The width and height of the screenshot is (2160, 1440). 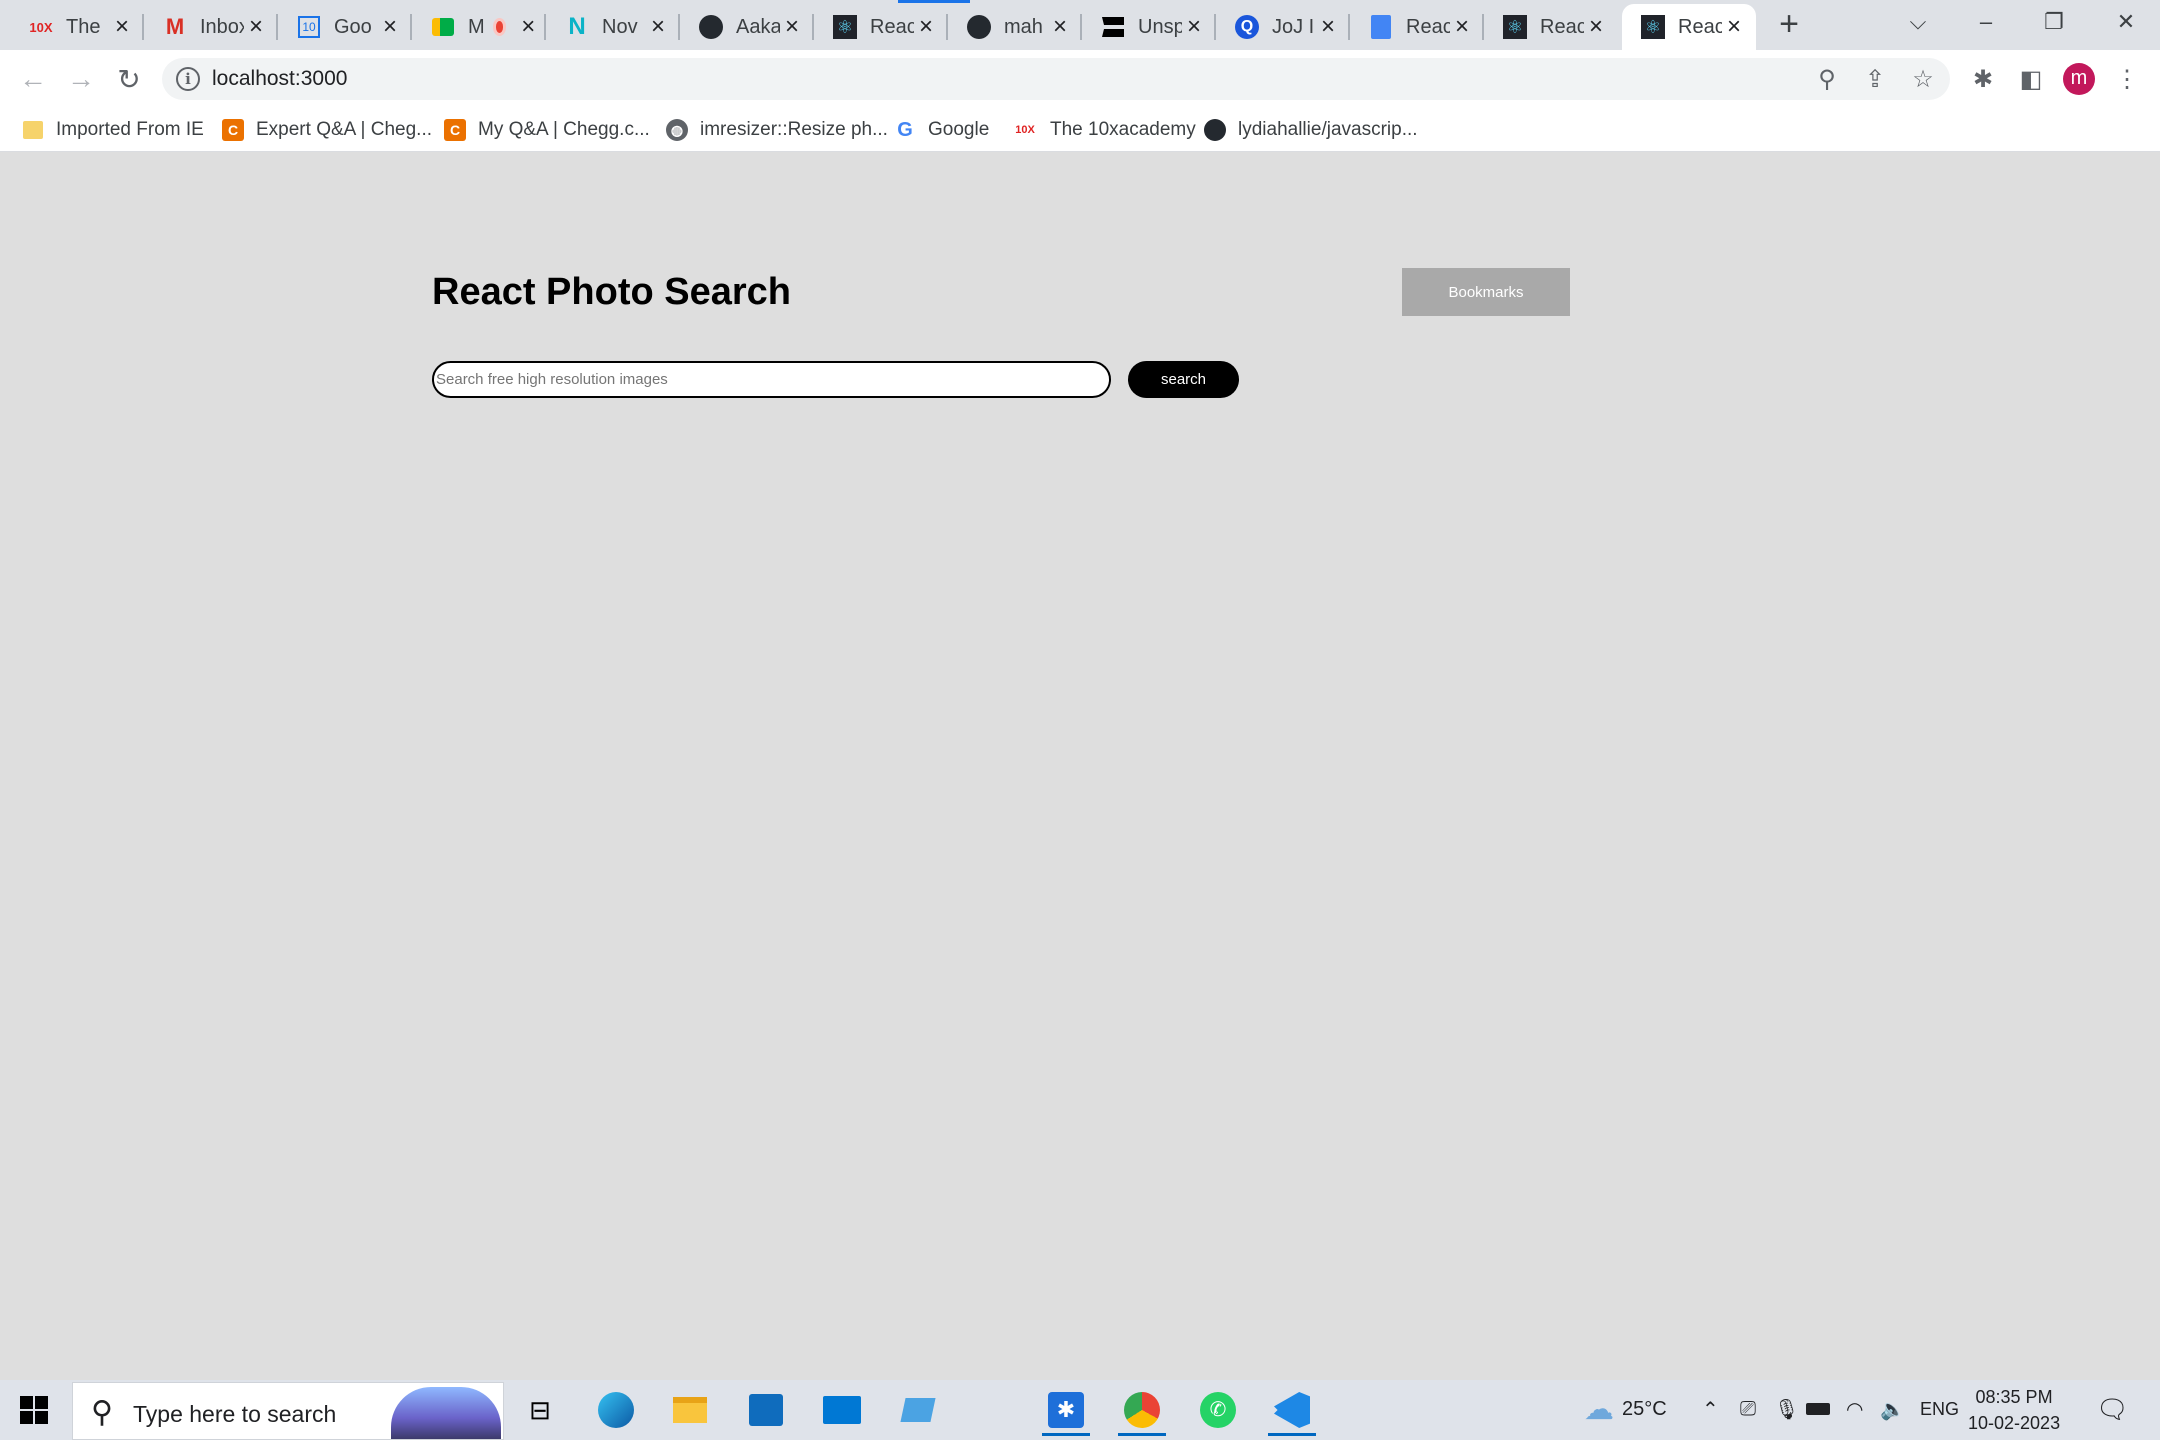 I want to click on browser-tab: Unsp ×, so click(x=1149, y=27).